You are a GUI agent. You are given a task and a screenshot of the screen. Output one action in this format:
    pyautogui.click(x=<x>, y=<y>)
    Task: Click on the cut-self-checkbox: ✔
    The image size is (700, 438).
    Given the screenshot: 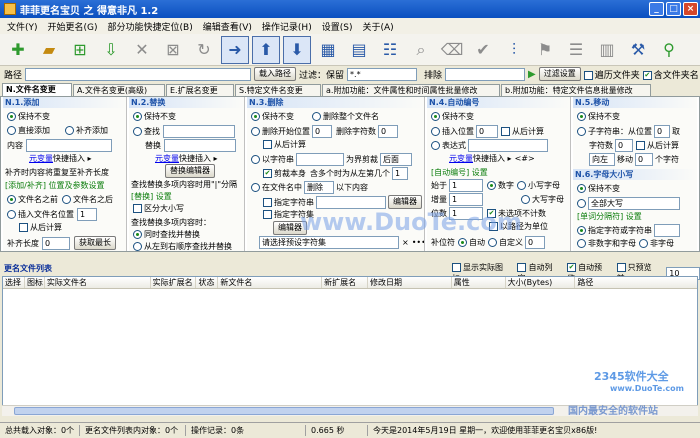 What is the action you would take?
    pyautogui.click(x=267, y=173)
    